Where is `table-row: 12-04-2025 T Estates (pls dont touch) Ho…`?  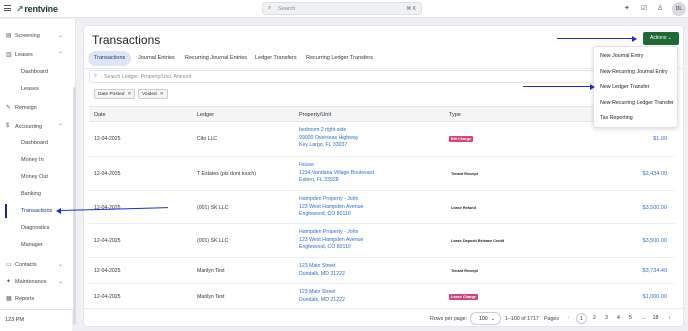
table-row: 12-04-2025 T Estates (pls dont touch) Ho… is located at coordinates (382, 174).